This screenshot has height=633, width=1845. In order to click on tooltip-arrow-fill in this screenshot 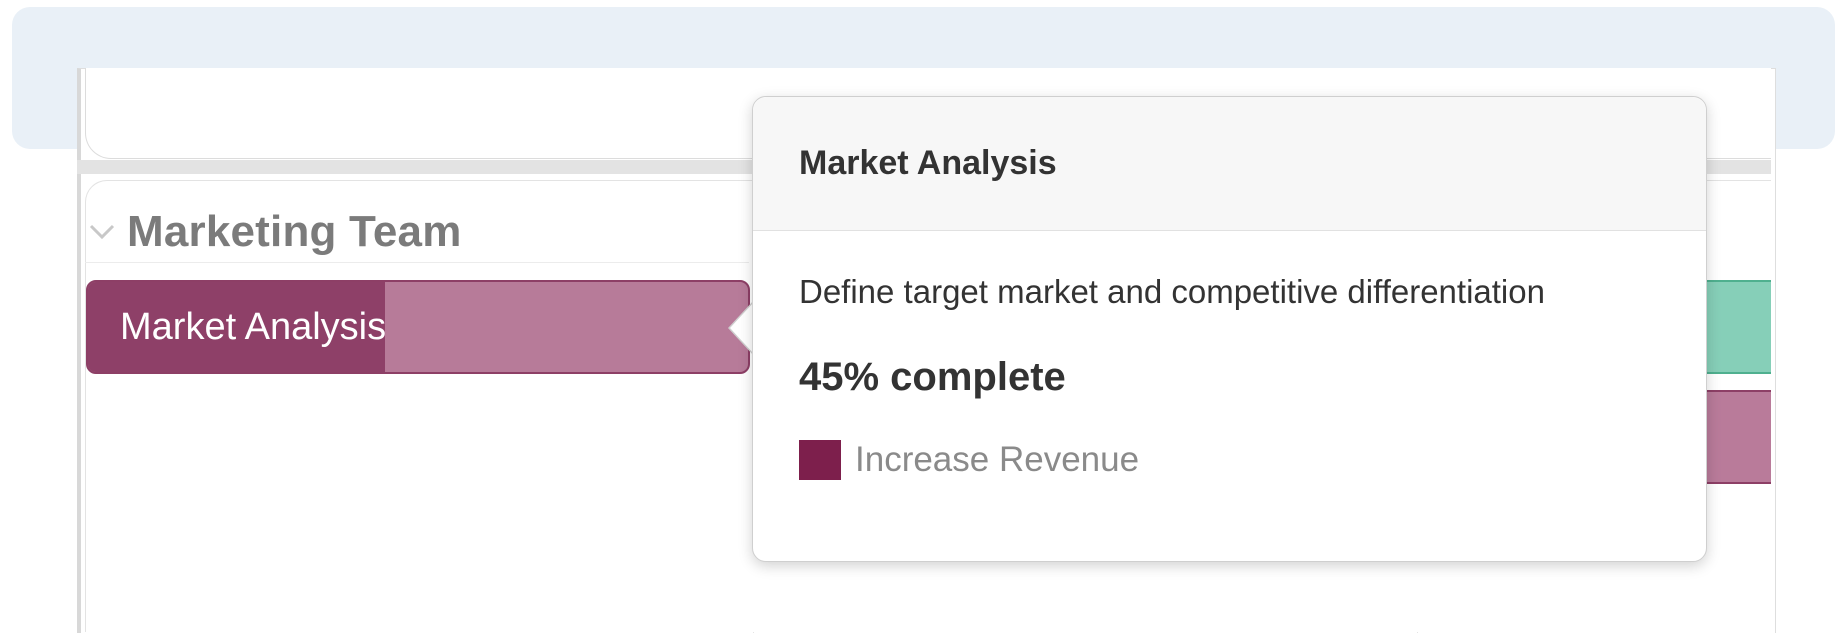, I will do `click(742, 328)`.